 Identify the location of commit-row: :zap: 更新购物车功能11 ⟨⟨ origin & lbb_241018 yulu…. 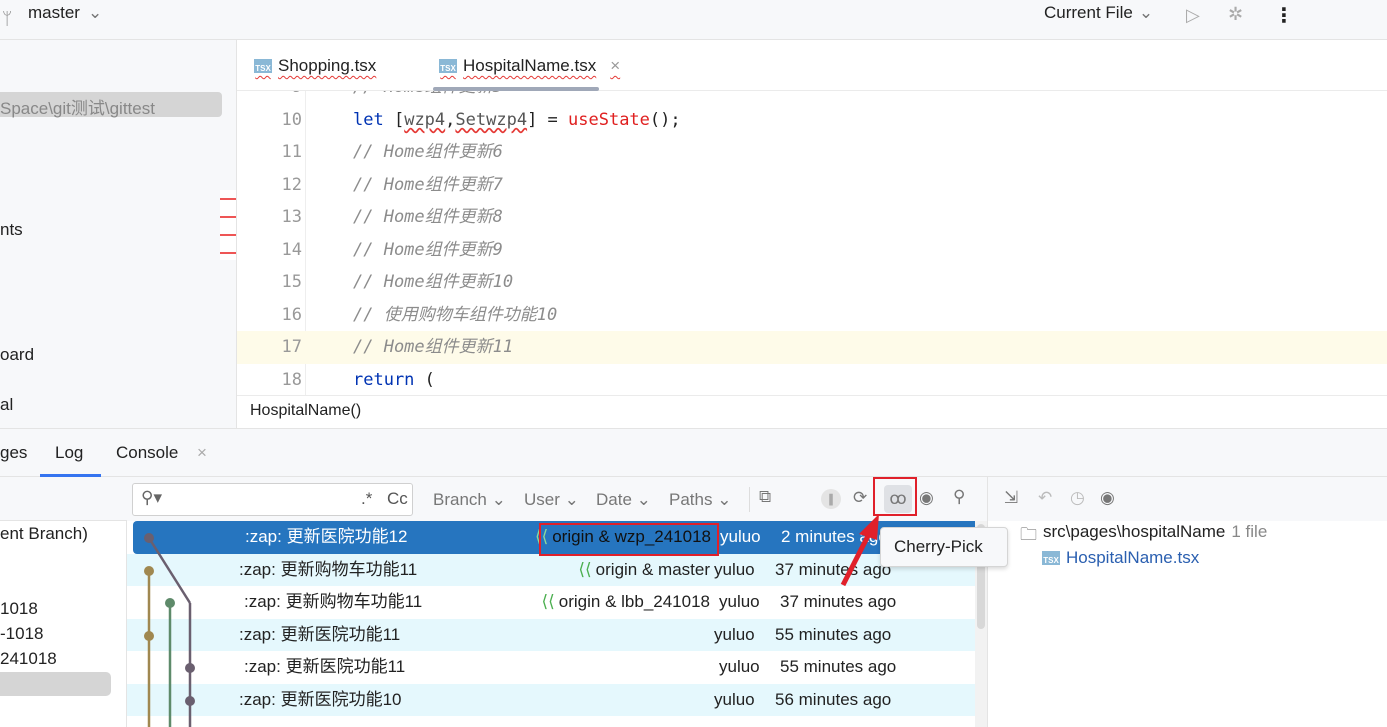
(553, 602).